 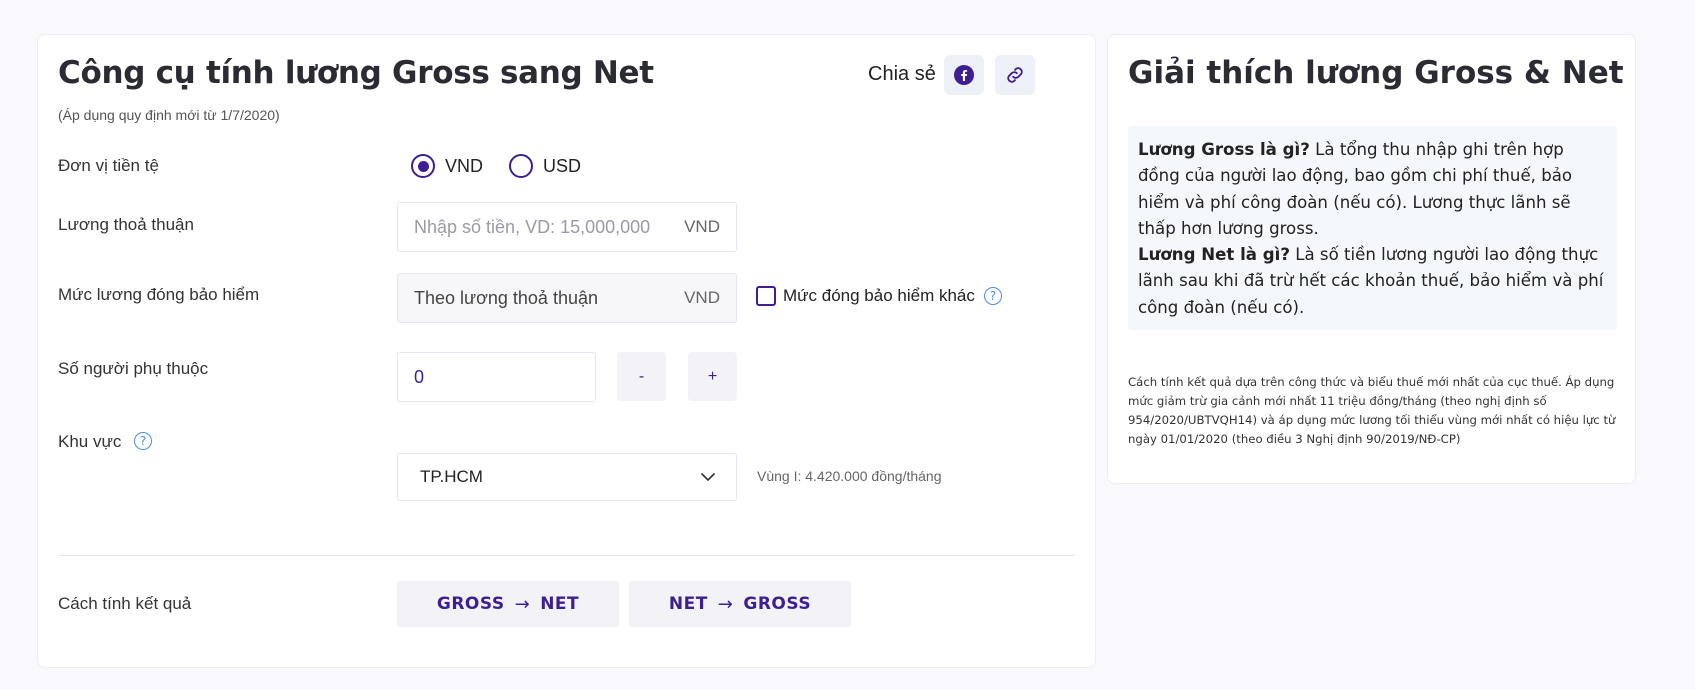 I want to click on dependents-value: 0, so click(x=419, y=376).